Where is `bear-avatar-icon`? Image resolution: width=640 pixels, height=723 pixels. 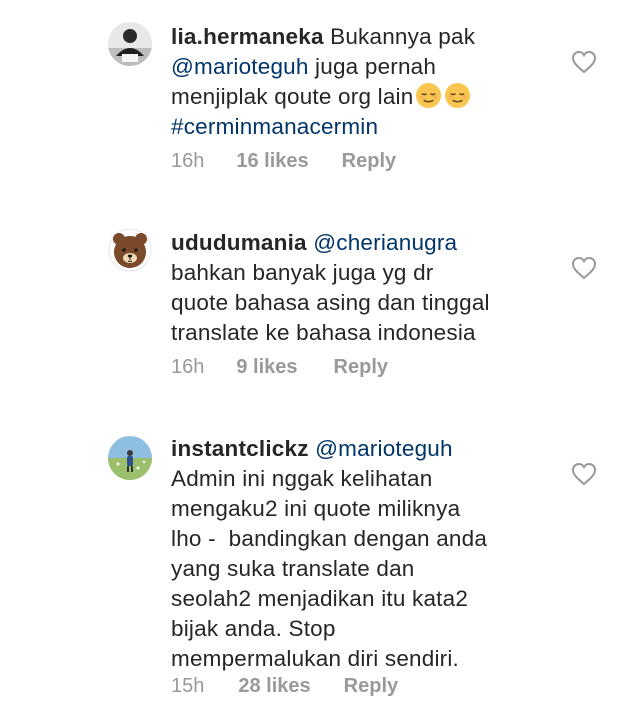 bear-avatar-icon is located at coordinates (130, 250).